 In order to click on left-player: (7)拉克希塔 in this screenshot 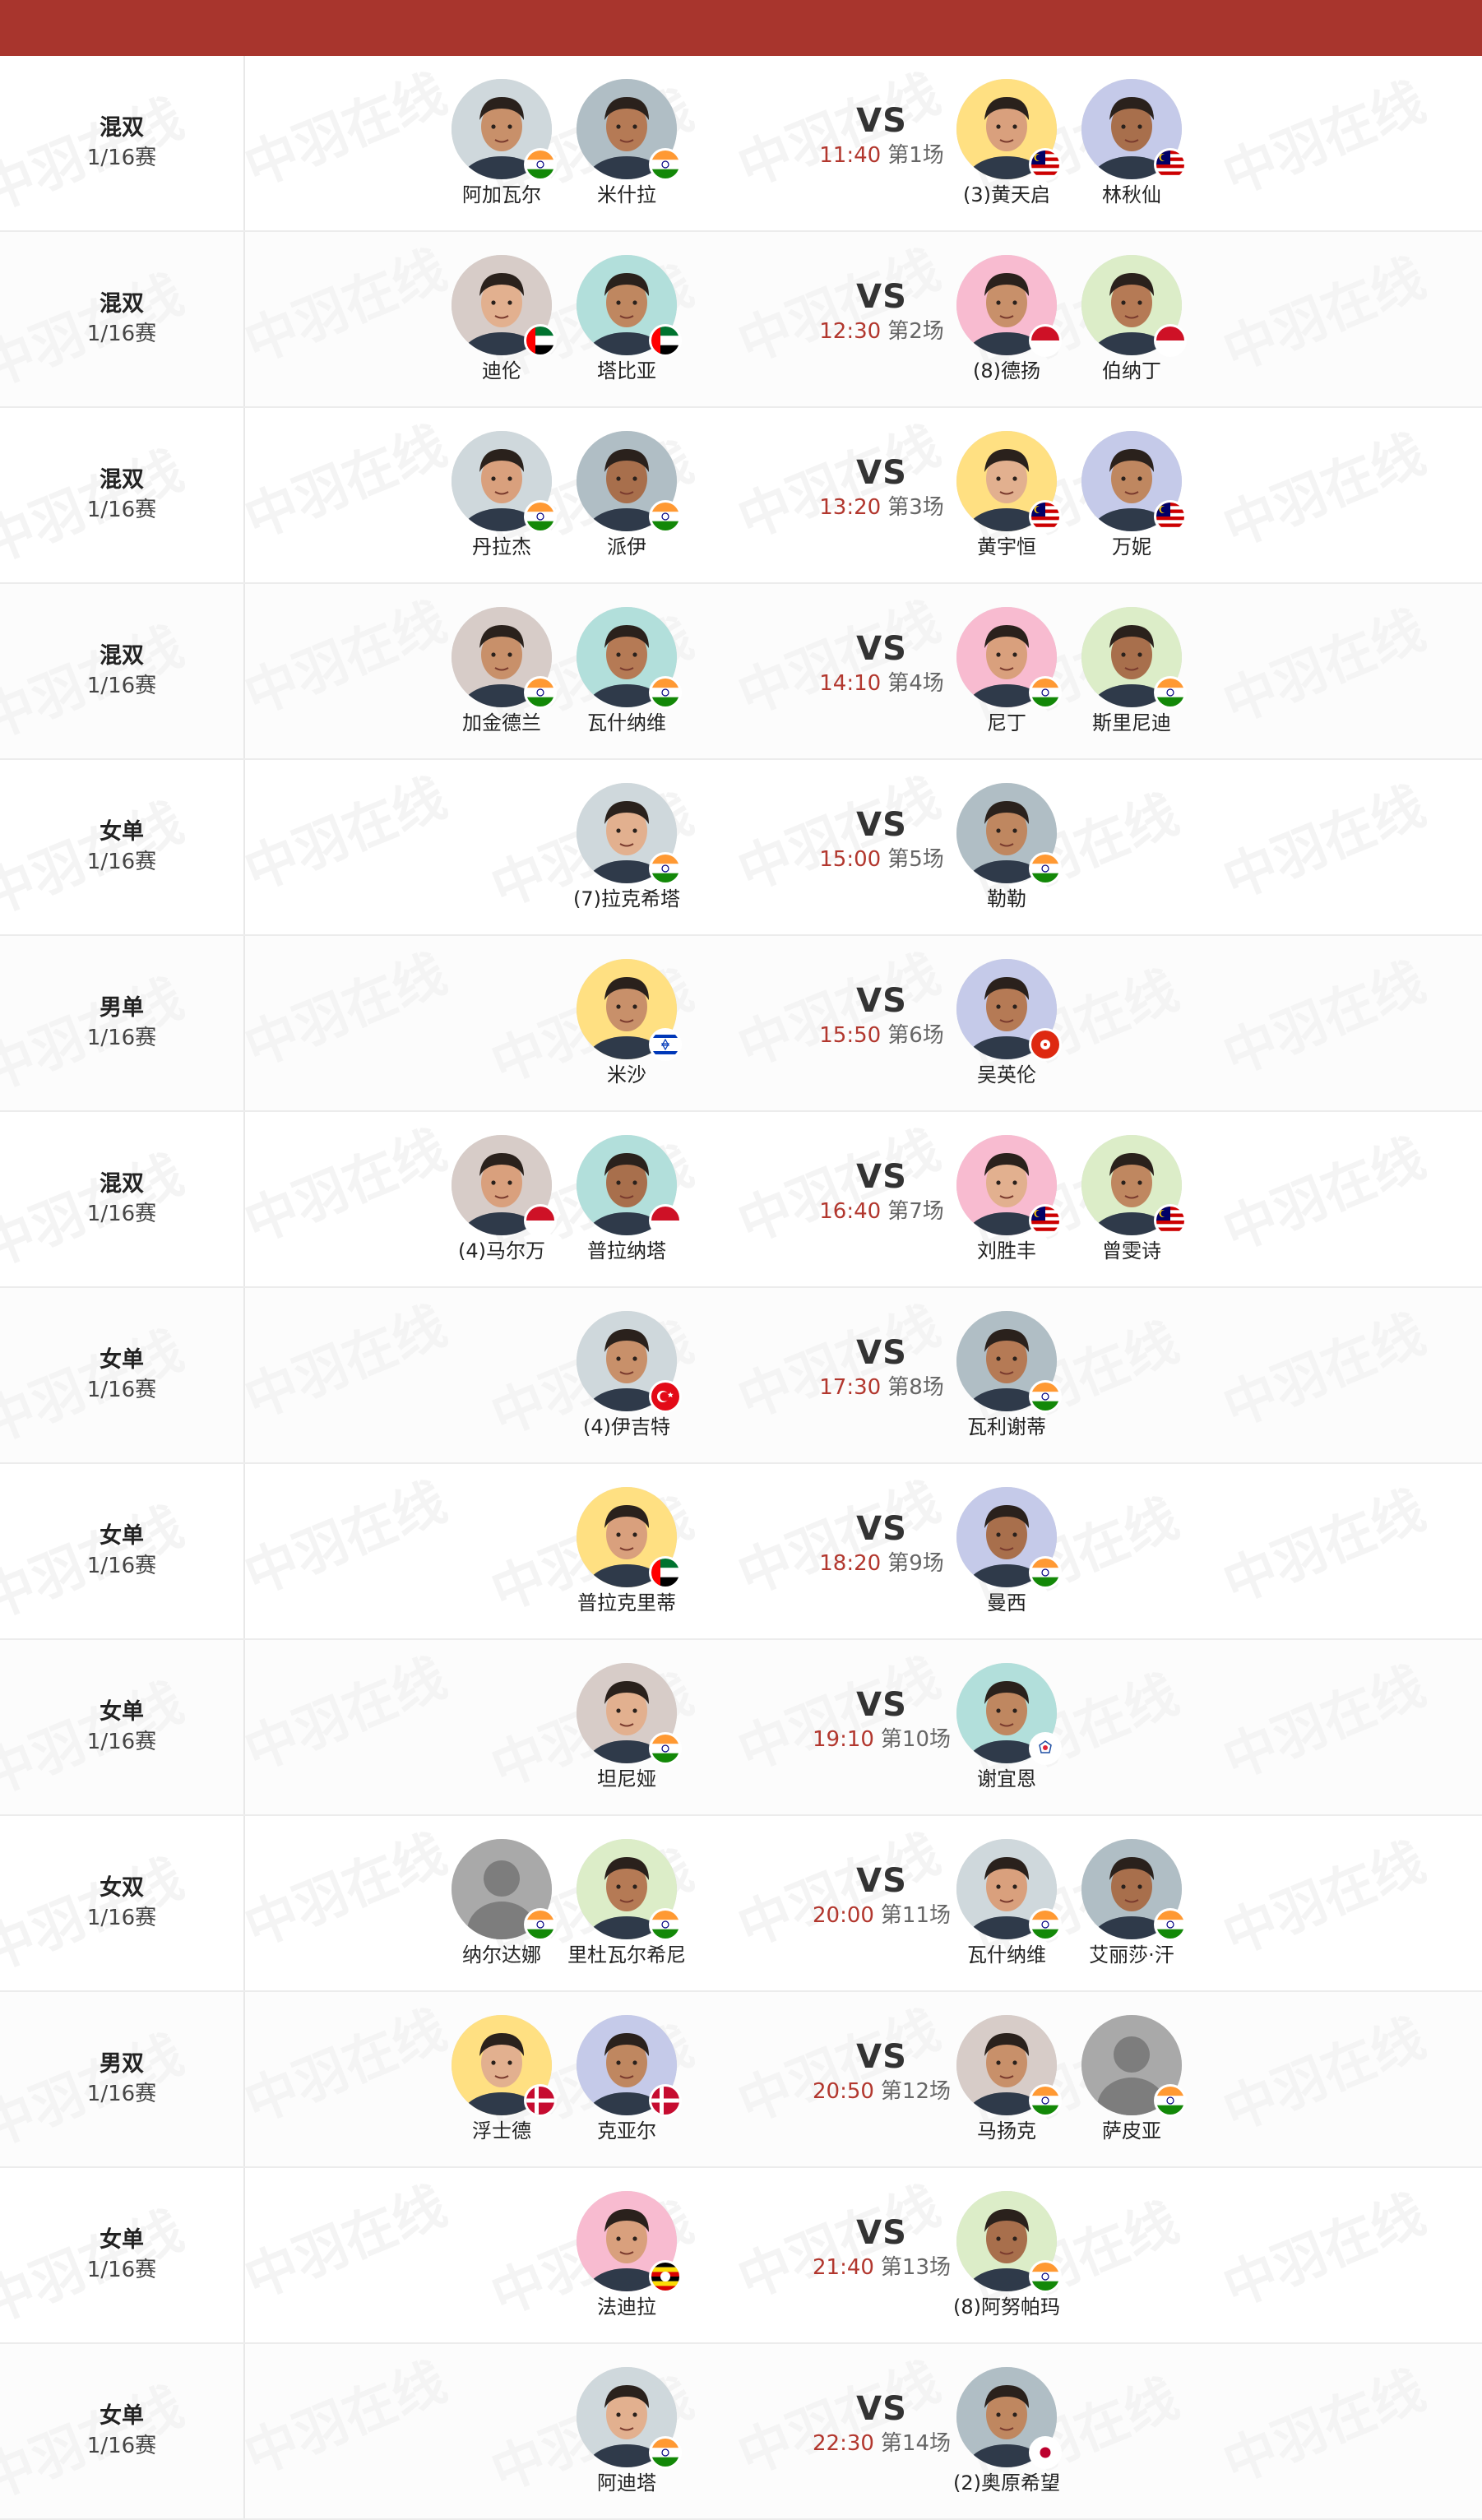, I will do `click(627, 847)`.